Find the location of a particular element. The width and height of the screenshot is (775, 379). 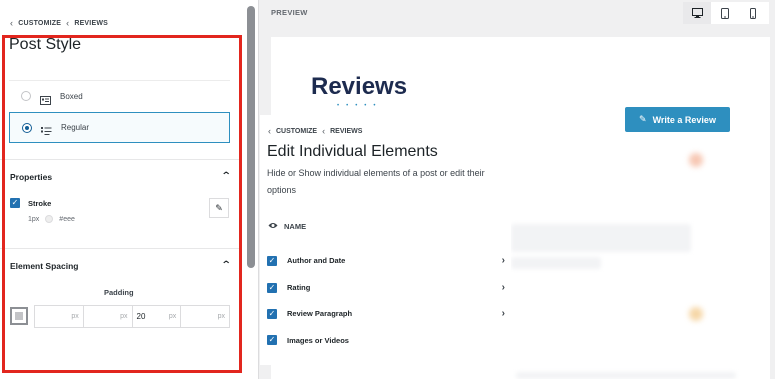

name-column-header: NAME is located at coordinates (287, 226).